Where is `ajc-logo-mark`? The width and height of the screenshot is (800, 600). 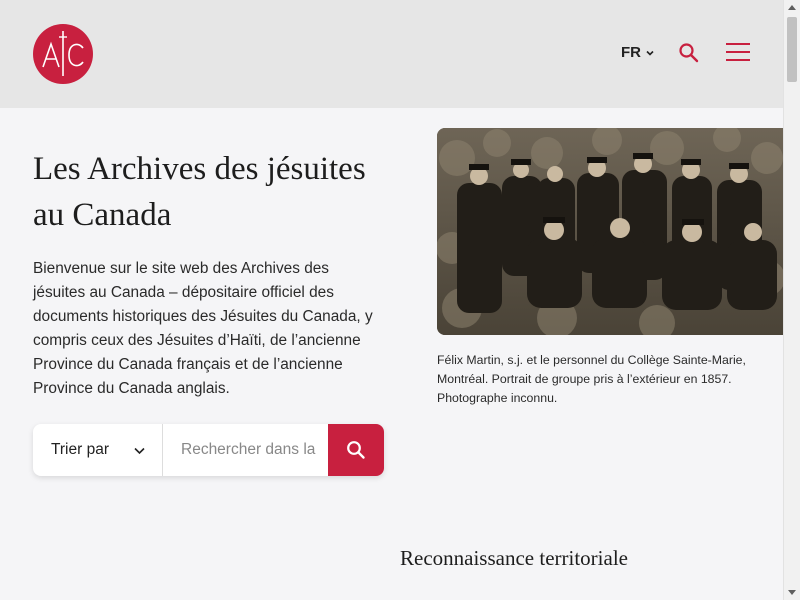
ajc-logo-mark is located at coordinates (63, 53).